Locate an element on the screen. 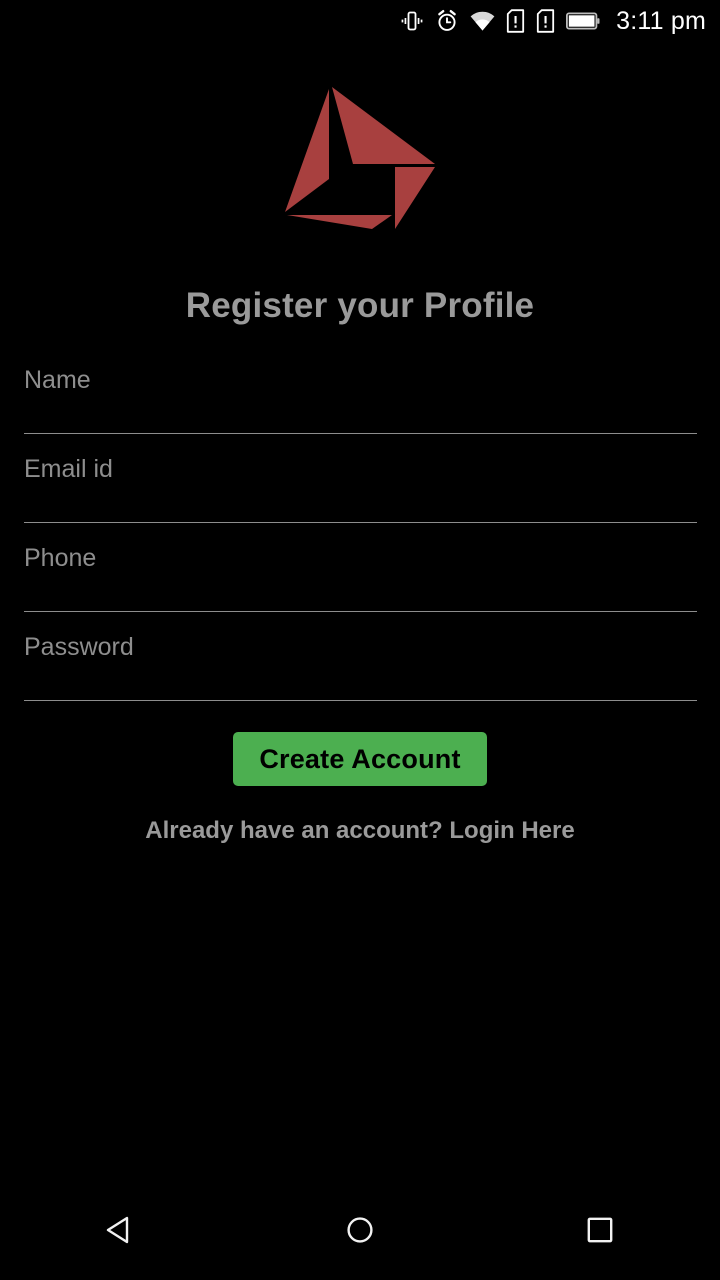  battery-full-icon is located at coordinates (583, 21).